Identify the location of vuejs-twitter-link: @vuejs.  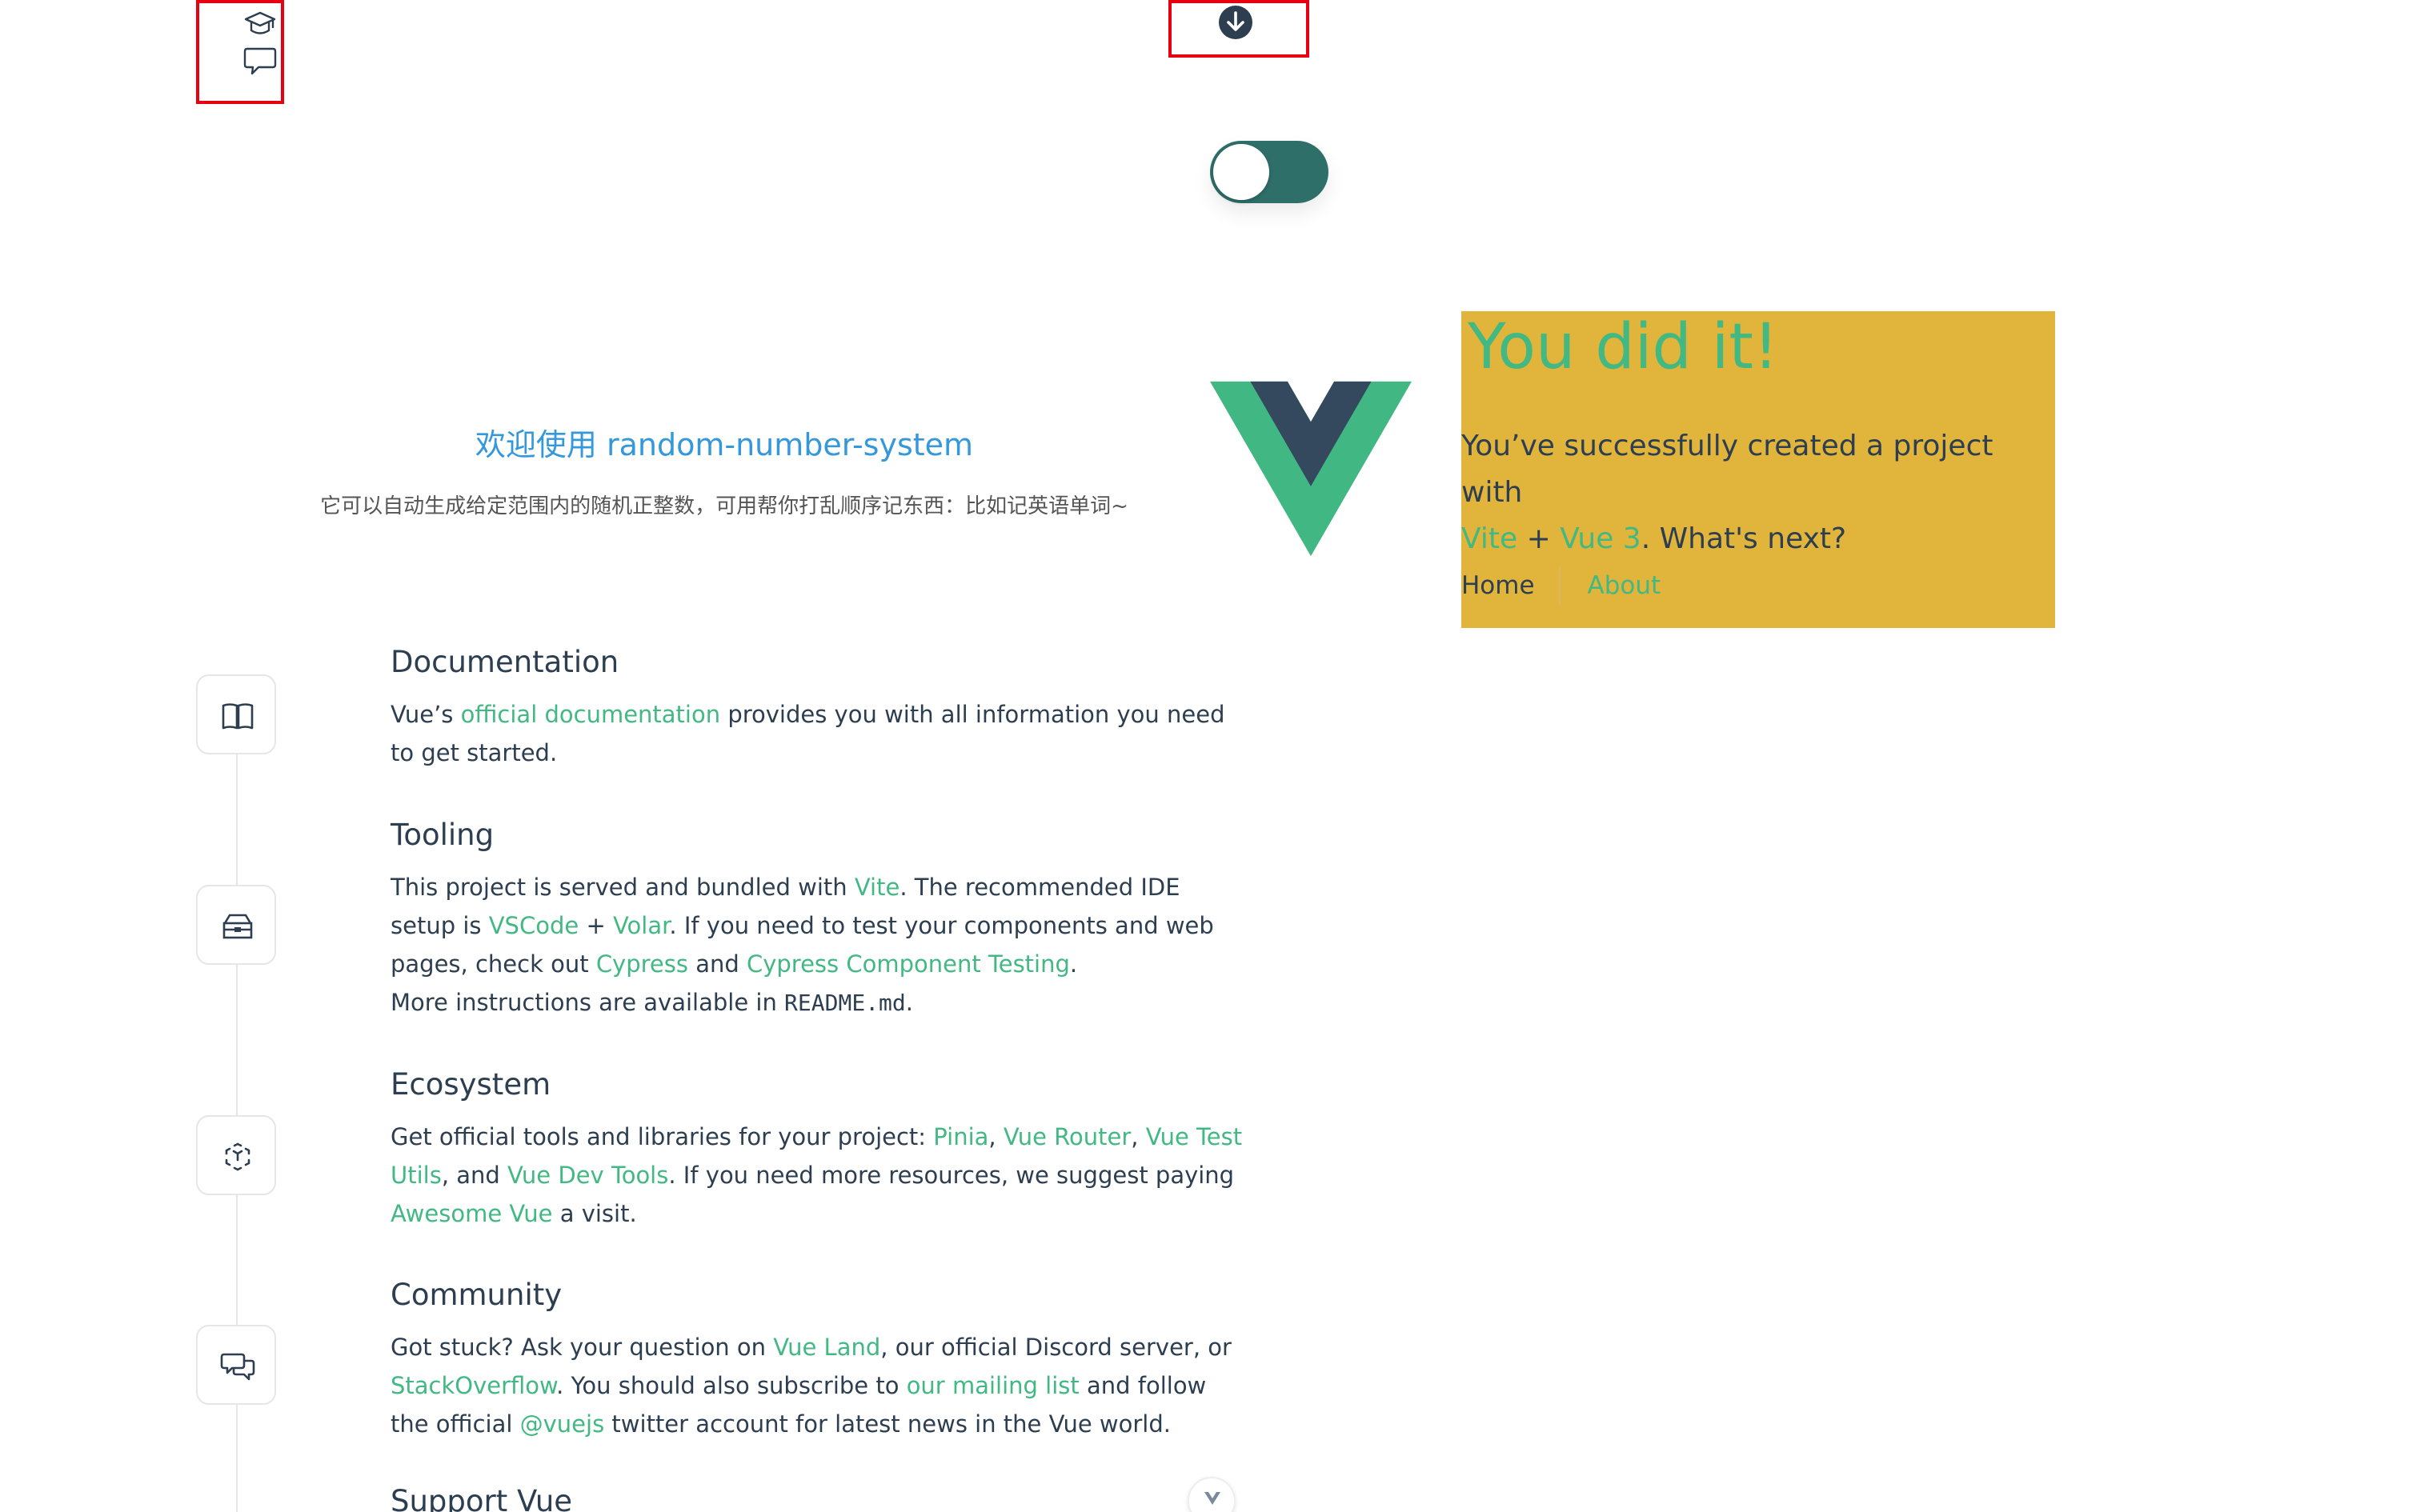
(562, 1424).